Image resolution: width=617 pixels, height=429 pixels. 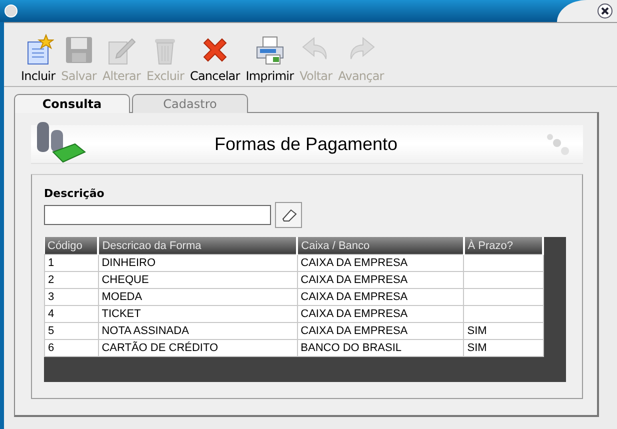 I want to click on coins-money-icon, so click(x=61, y=142).